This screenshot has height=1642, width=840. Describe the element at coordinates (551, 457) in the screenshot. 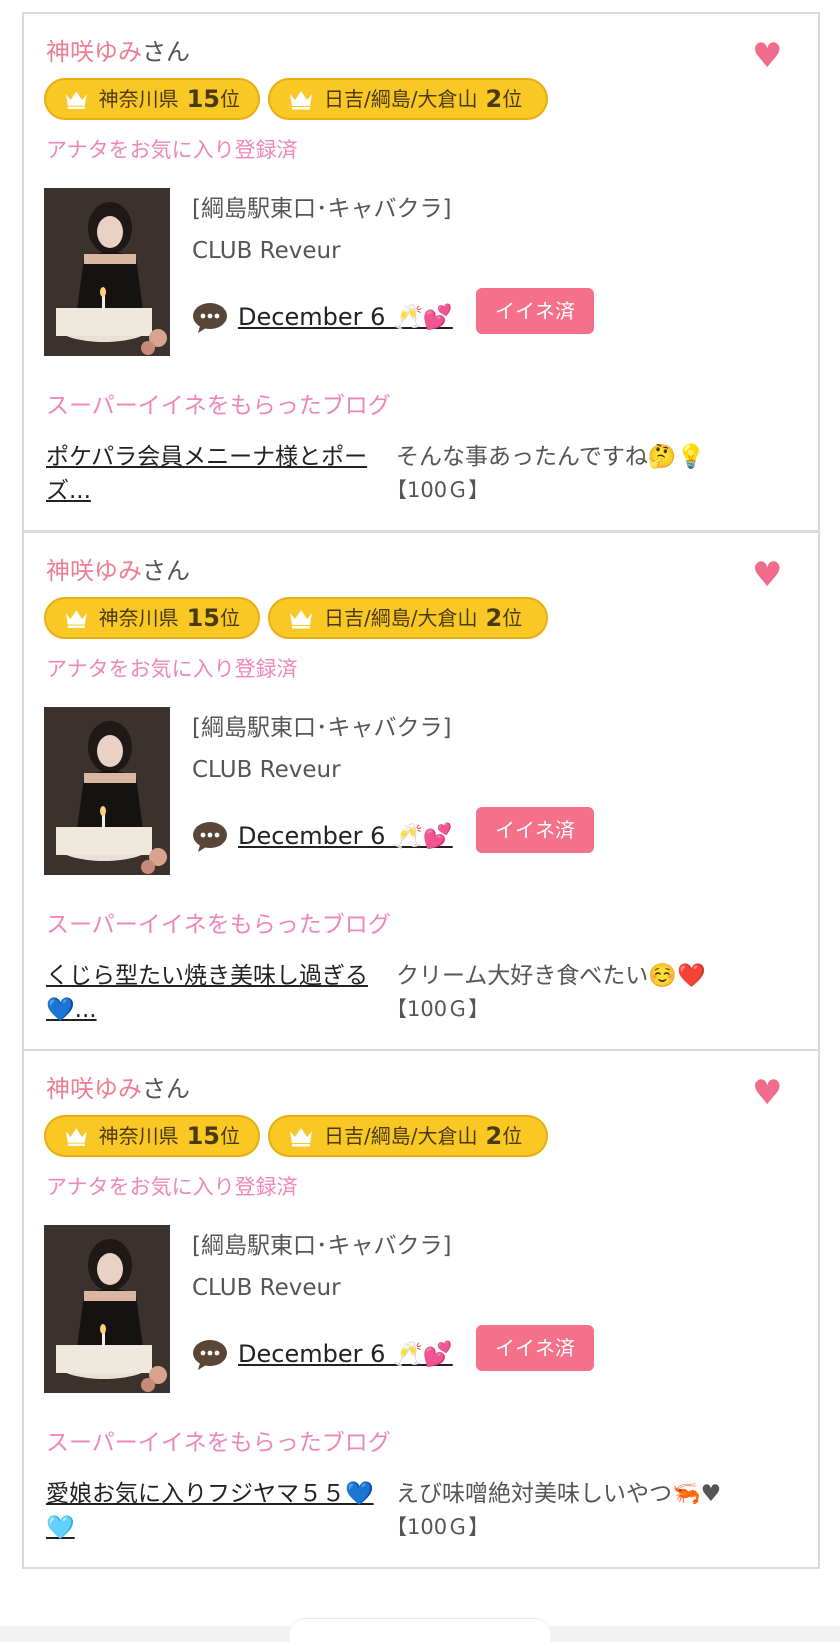

I see `blog-comment: そんな事あったんですね🤔💡` at that location.